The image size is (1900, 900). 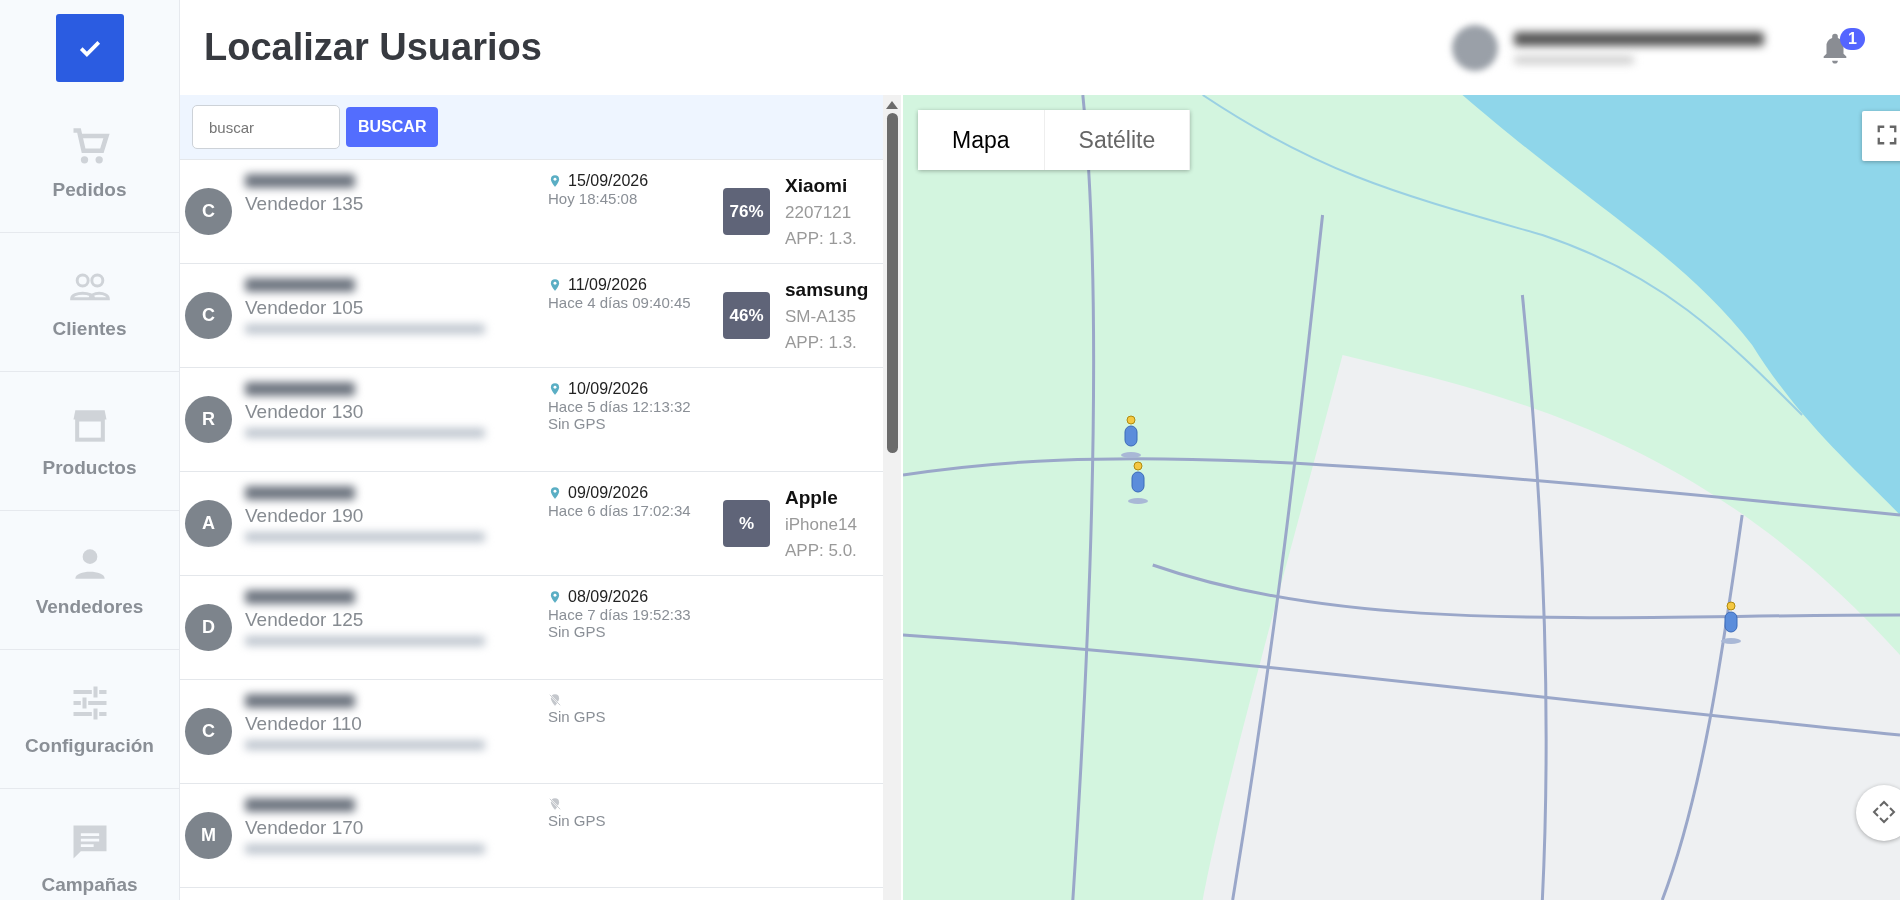 What do you see at coordinates (89, 719) in the screenshot?
I see `sidebar-item: Configuración` at bounding box center [89, 719].